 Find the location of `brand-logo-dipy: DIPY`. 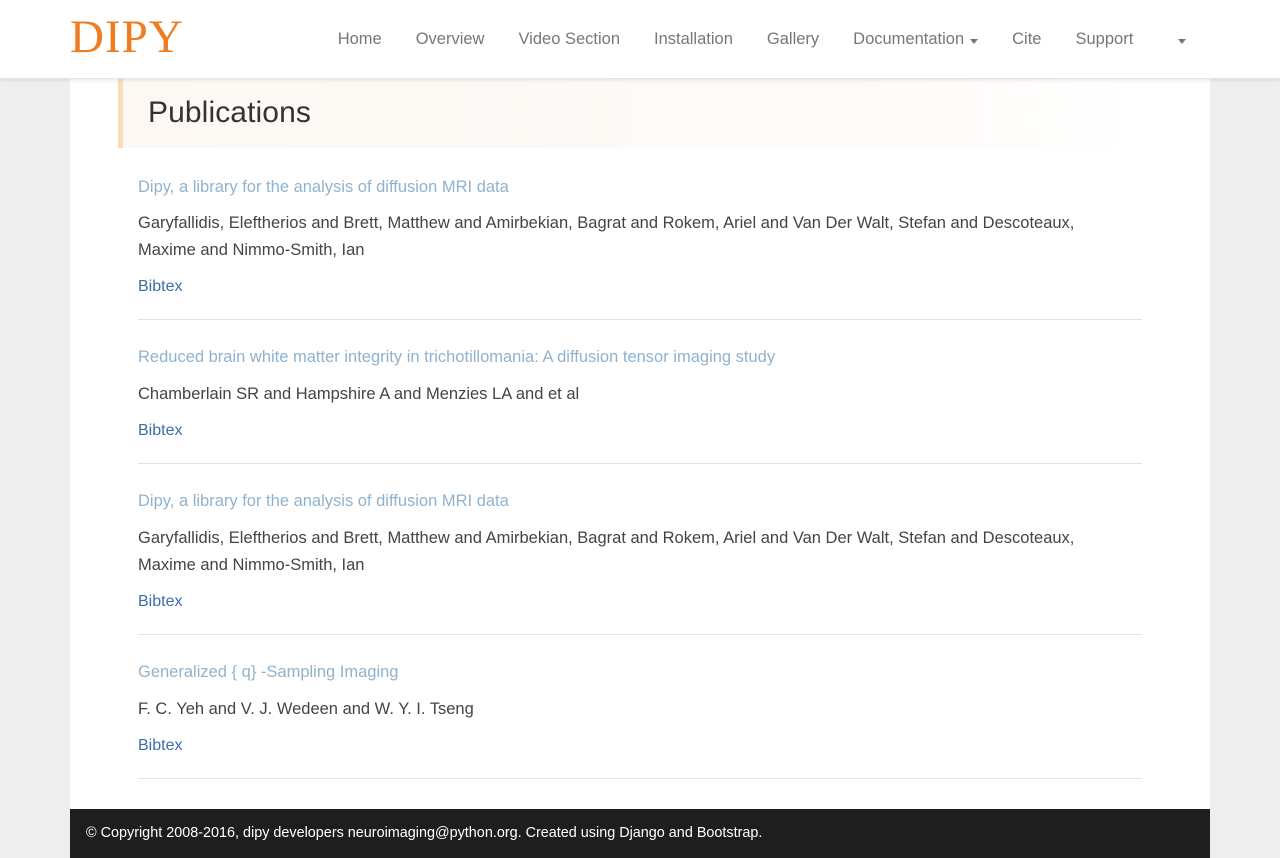

brand-logo-dipy: DIPY is located at coordinates (127, 39).